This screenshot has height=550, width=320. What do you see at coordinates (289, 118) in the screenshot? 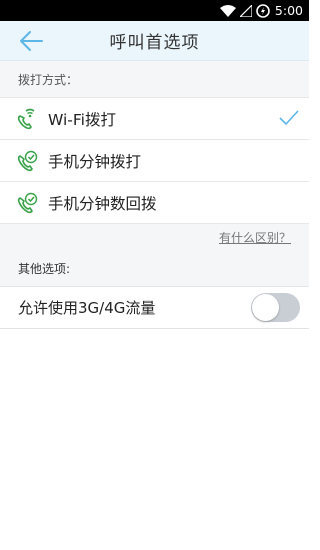
I see `check-icon` at bounding box center [289, 118].